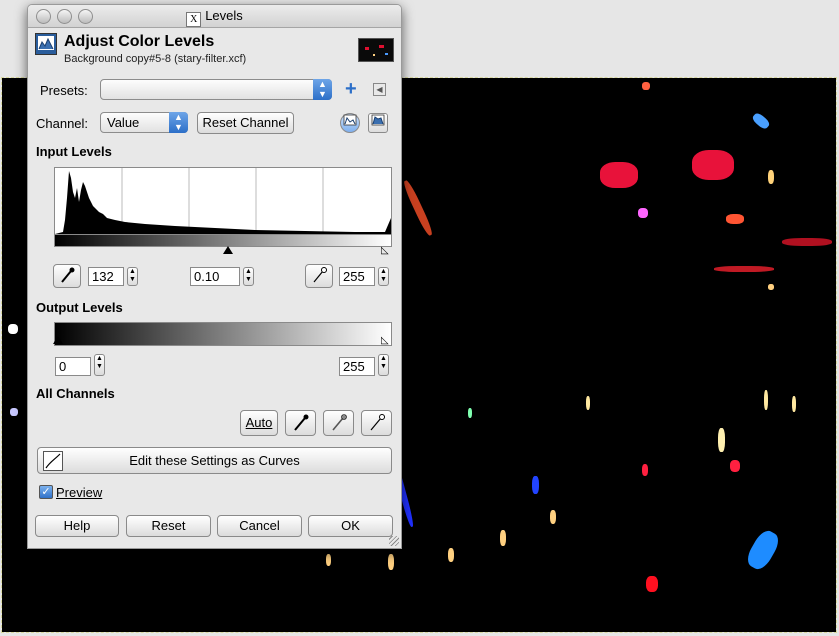 This screenshot has height=636, width=839. I want to click on output-low-spinner: ▲ ▼, so click(99, 365).